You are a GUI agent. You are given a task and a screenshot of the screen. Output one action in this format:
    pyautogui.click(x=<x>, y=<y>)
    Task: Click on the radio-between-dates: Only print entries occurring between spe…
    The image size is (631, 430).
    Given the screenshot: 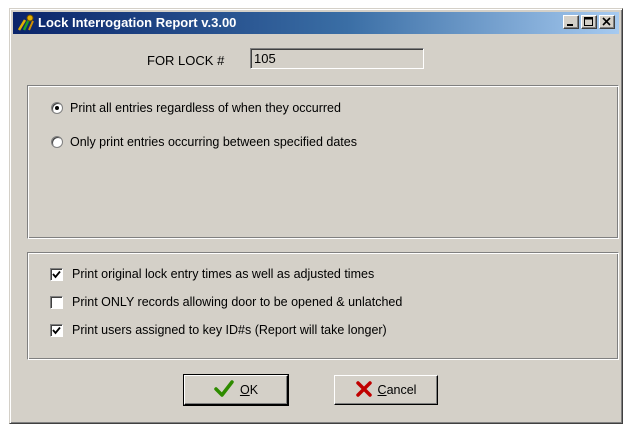 What is the action you would take?
    pyautogui.click(x=204, y=142)
    